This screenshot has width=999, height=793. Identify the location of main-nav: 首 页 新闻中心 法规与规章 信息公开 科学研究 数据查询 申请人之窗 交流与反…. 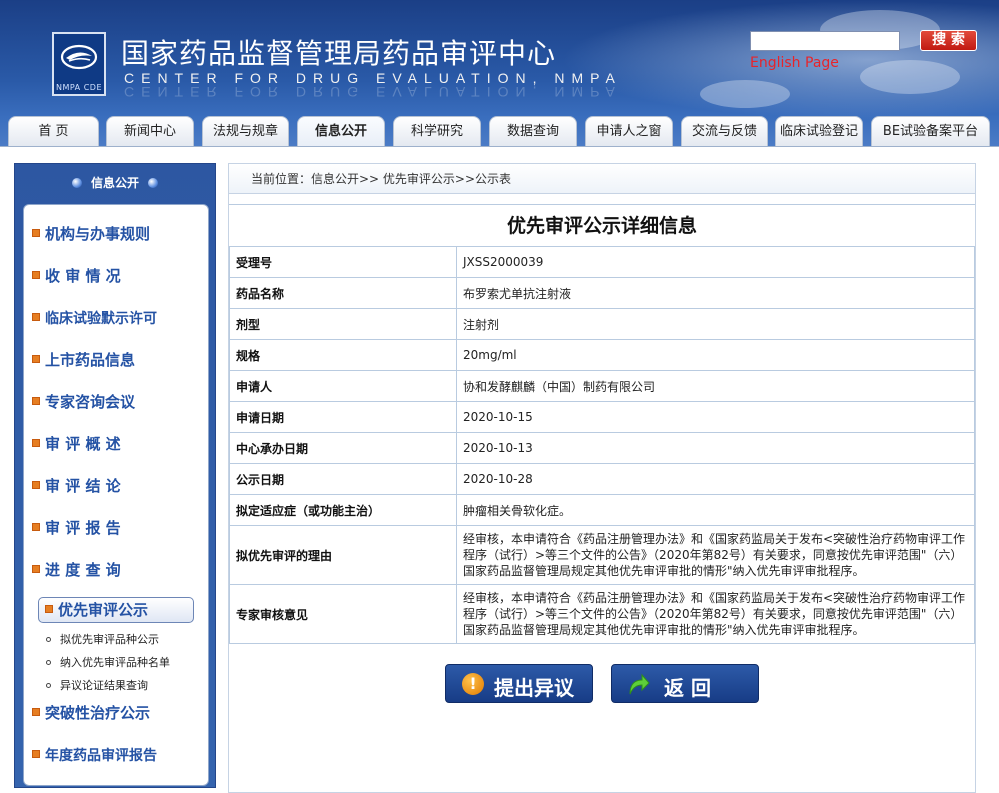
(499, 131).